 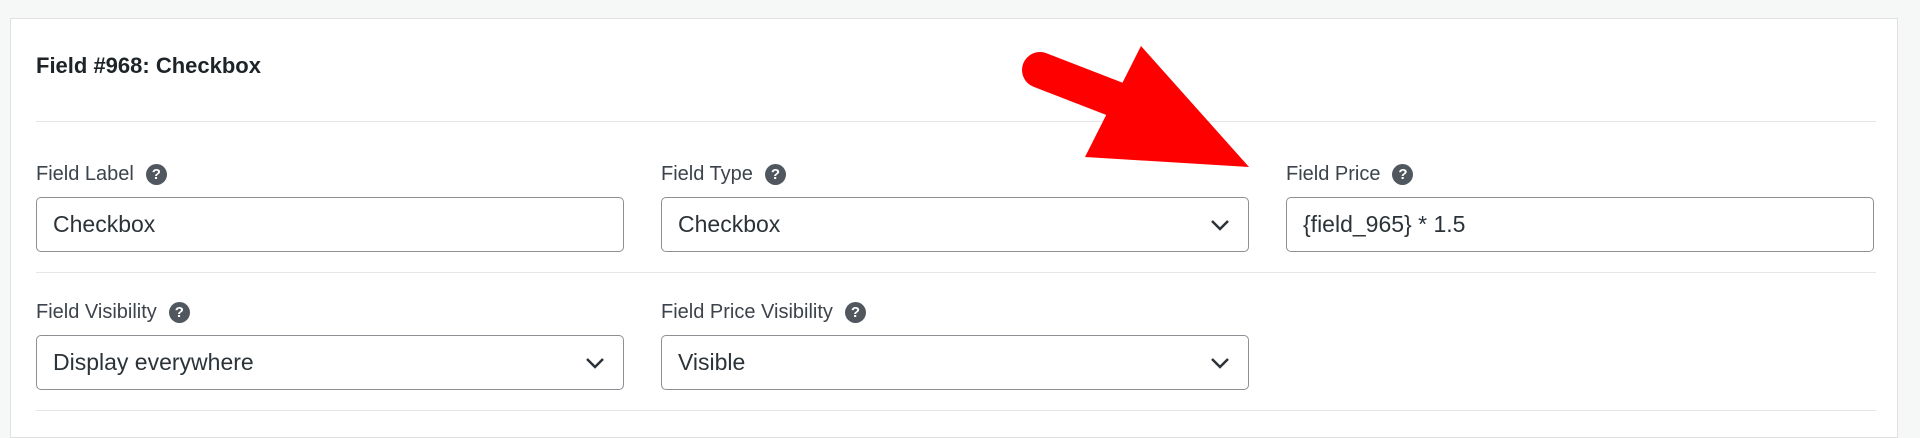 What do you see at coordinates (153, 362) in the screenshot?
I see `field-visibility-value: Display everywhere` at bounding box center [153, 362].